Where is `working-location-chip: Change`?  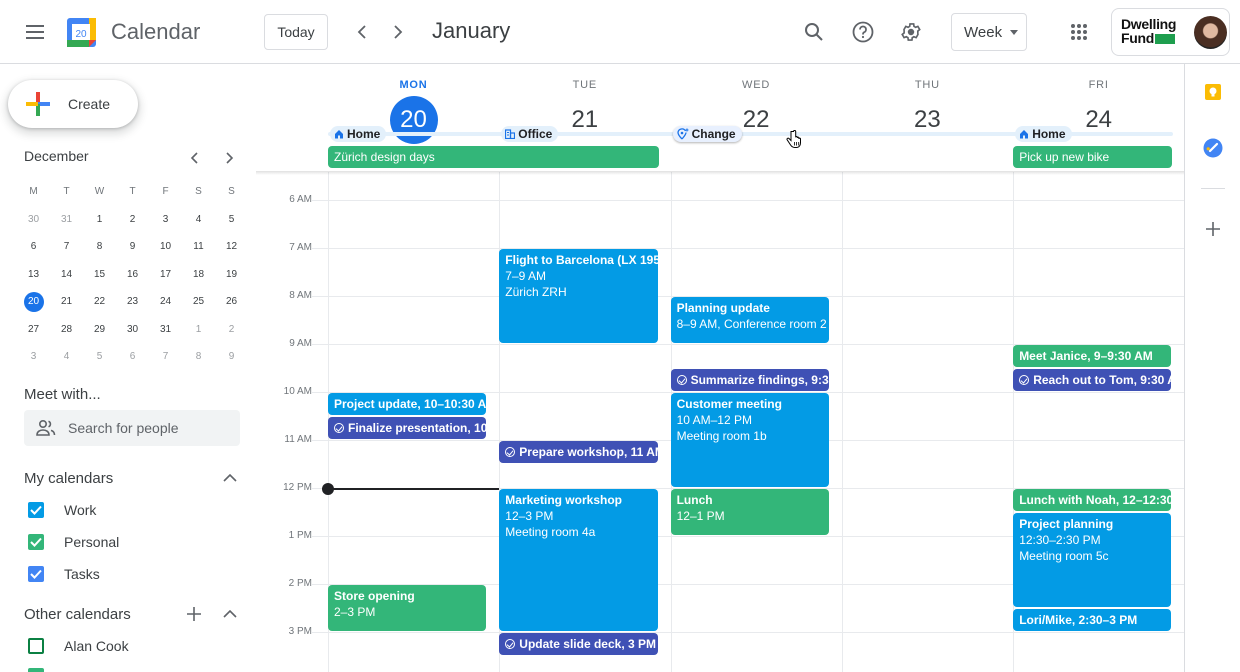
working-location-chip: Change is located at coordinates (707, 134).